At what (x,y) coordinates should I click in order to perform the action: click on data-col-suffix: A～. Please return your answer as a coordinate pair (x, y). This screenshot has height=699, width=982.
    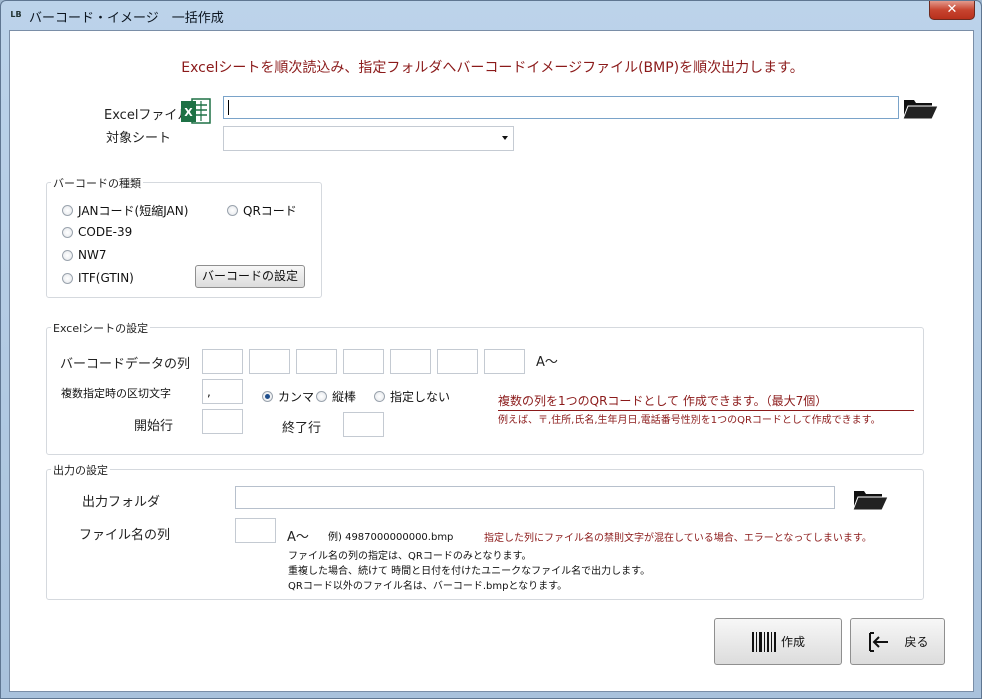
    Looking at the image, I should click on (547, 362).